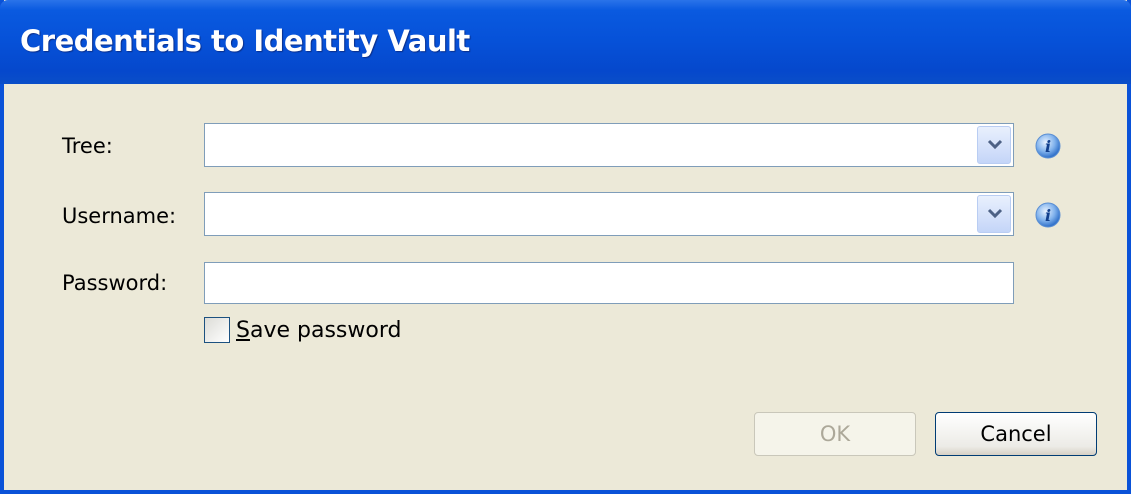  I want to click on save-password-accel: S, so click(243, 330).